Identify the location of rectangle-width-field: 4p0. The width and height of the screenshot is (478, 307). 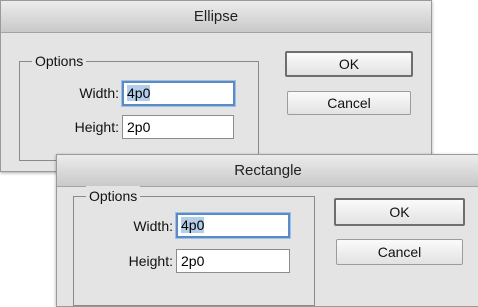
(233, 225).